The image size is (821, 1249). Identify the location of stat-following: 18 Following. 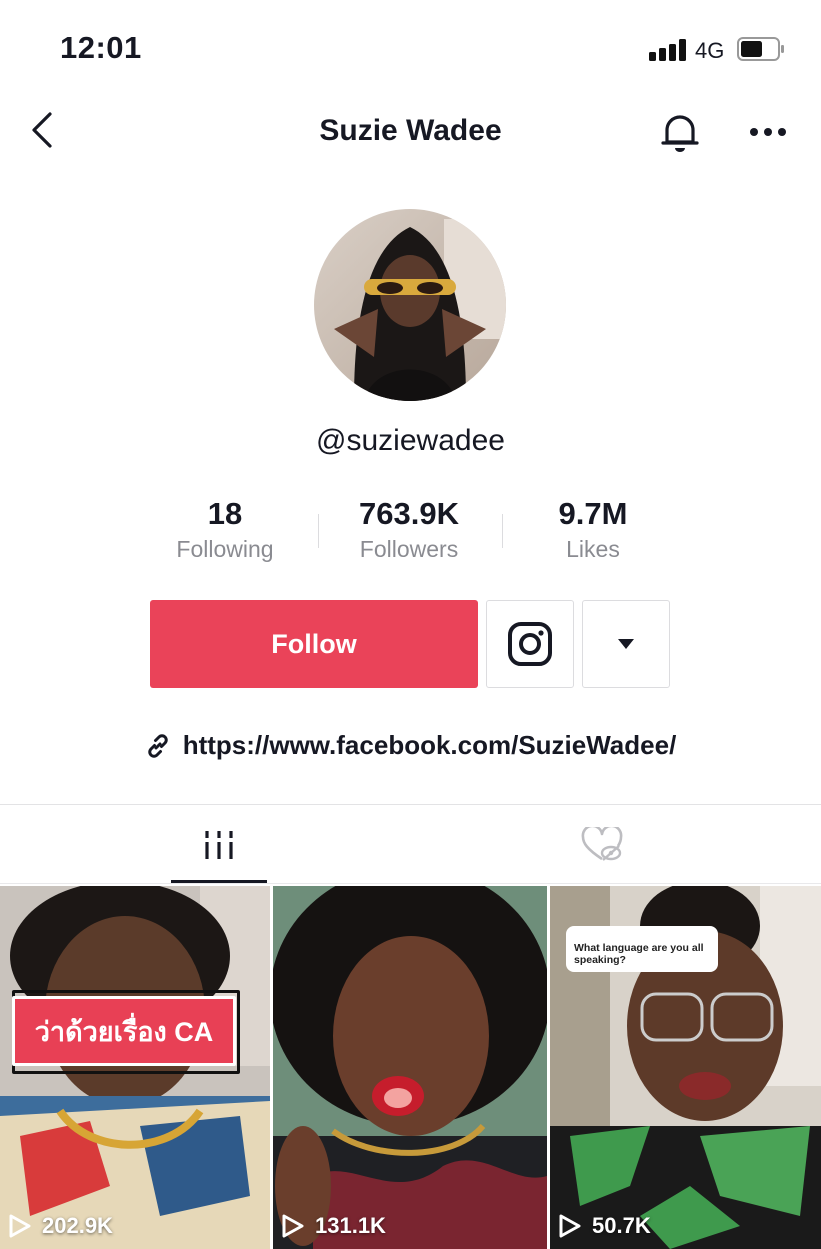
(225, 529).